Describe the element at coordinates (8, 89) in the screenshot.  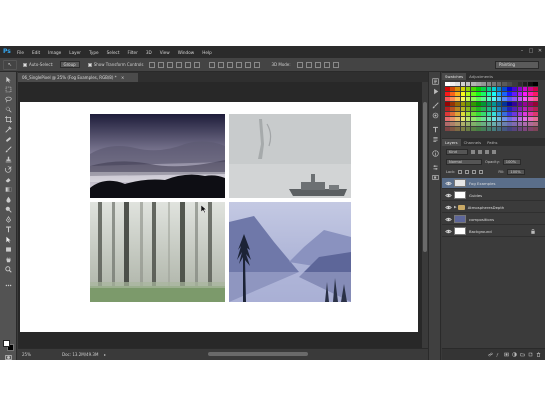
I see `marquee-tool-icon` at that location.